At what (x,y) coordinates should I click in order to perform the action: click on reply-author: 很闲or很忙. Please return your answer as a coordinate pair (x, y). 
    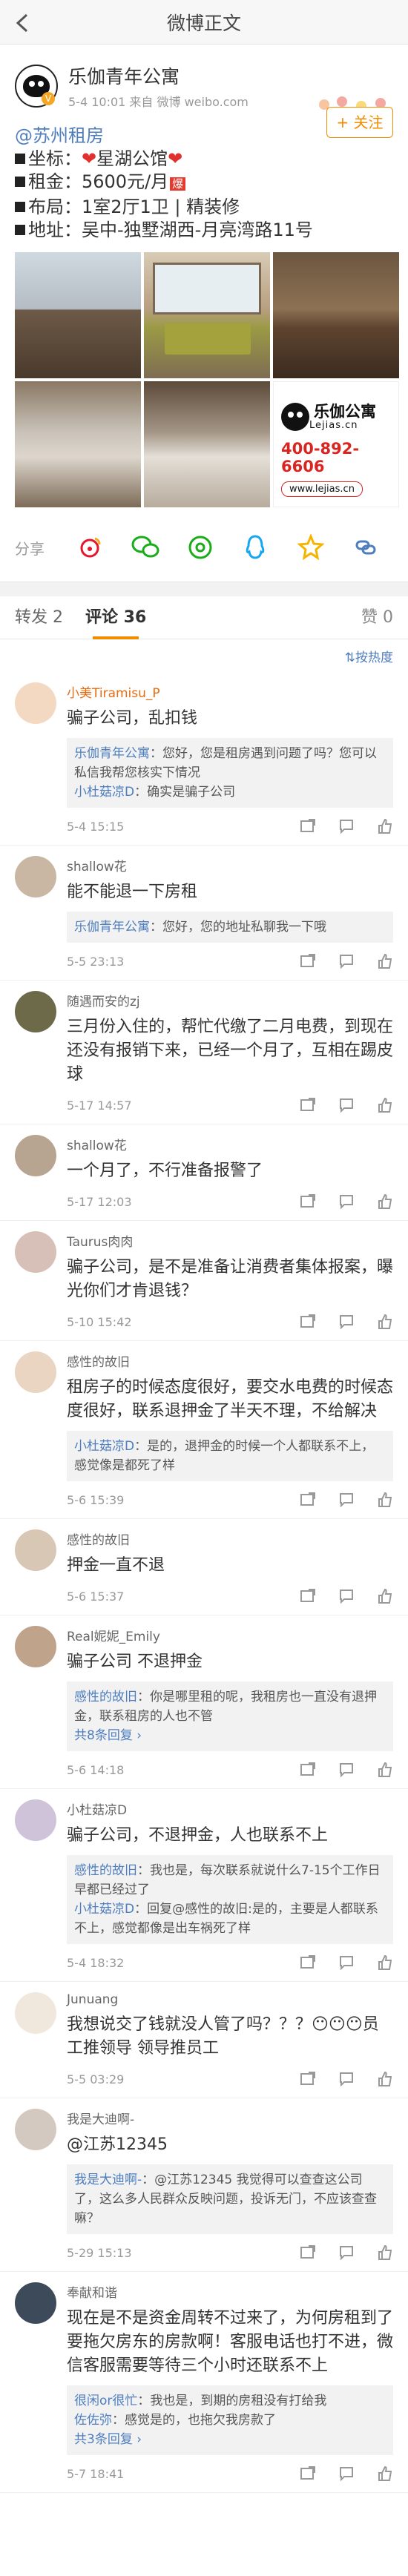
    Looking at the image, I should click on (105, 2401).